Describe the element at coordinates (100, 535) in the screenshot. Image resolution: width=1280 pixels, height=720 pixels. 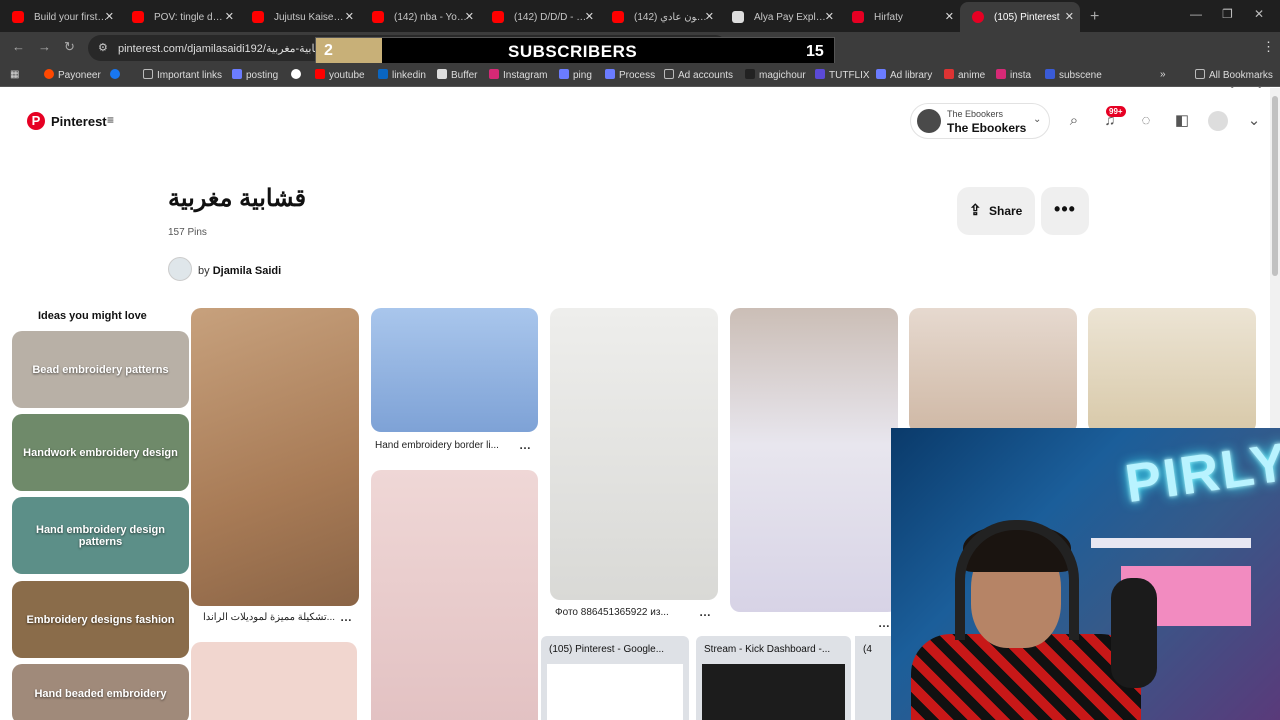
I see `idea-card: Hand embroidery design patterns` at that location.